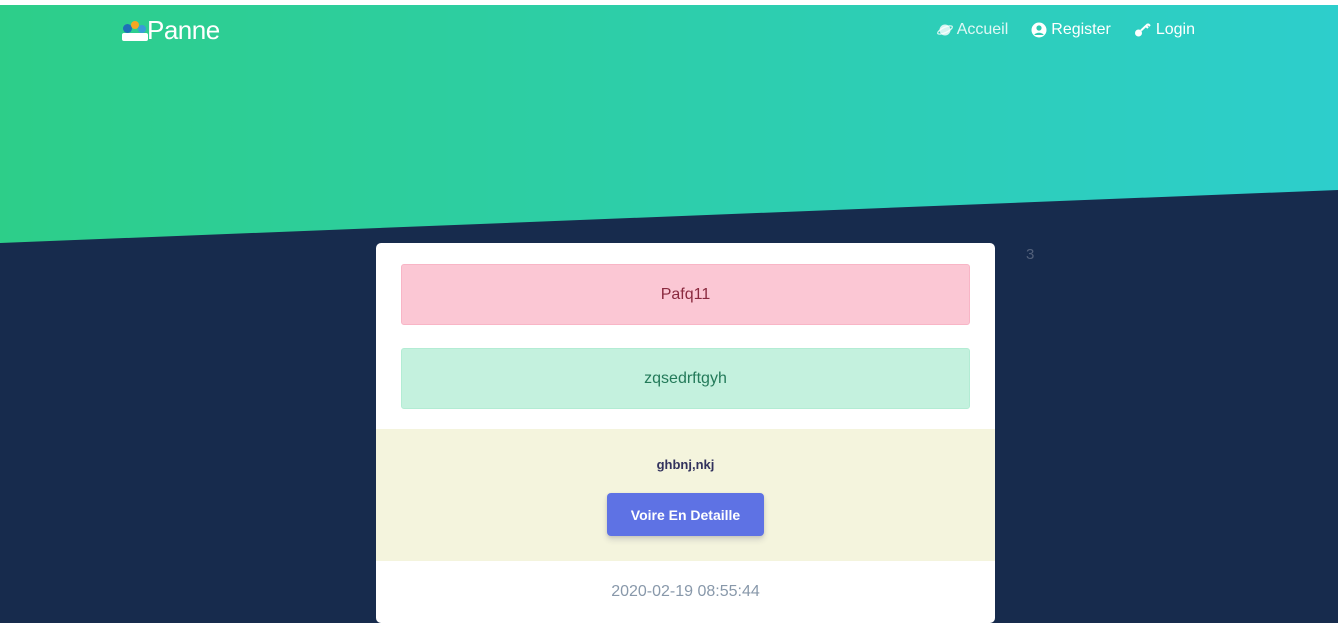 Image resolution: width=1338 pixels, height=623 pixels. What do you see at coordinates (944, 30) in the screenshot?
I see `planet-icon` at bounding box center [944, 30].